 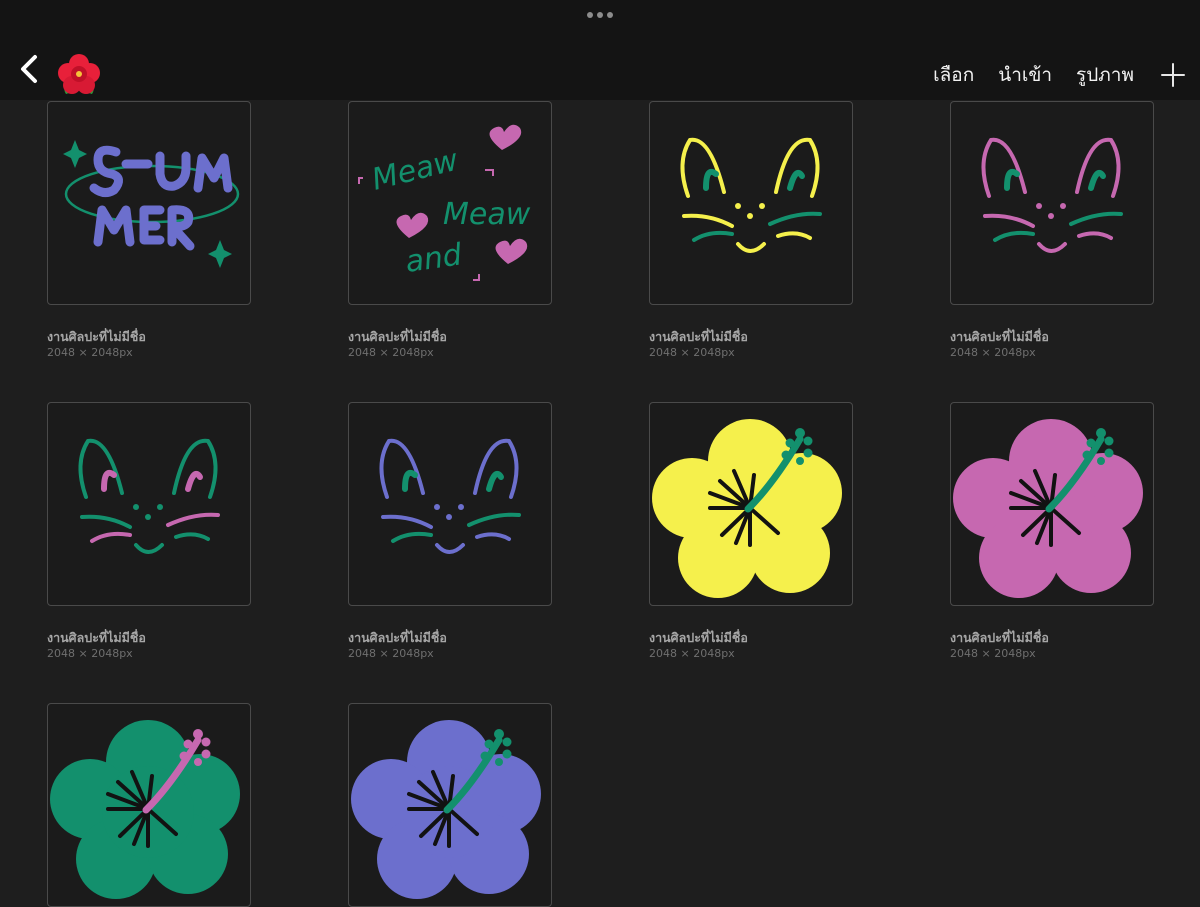 I want to click on meaw-text-1: Meaw, so click(x=415, y=170).